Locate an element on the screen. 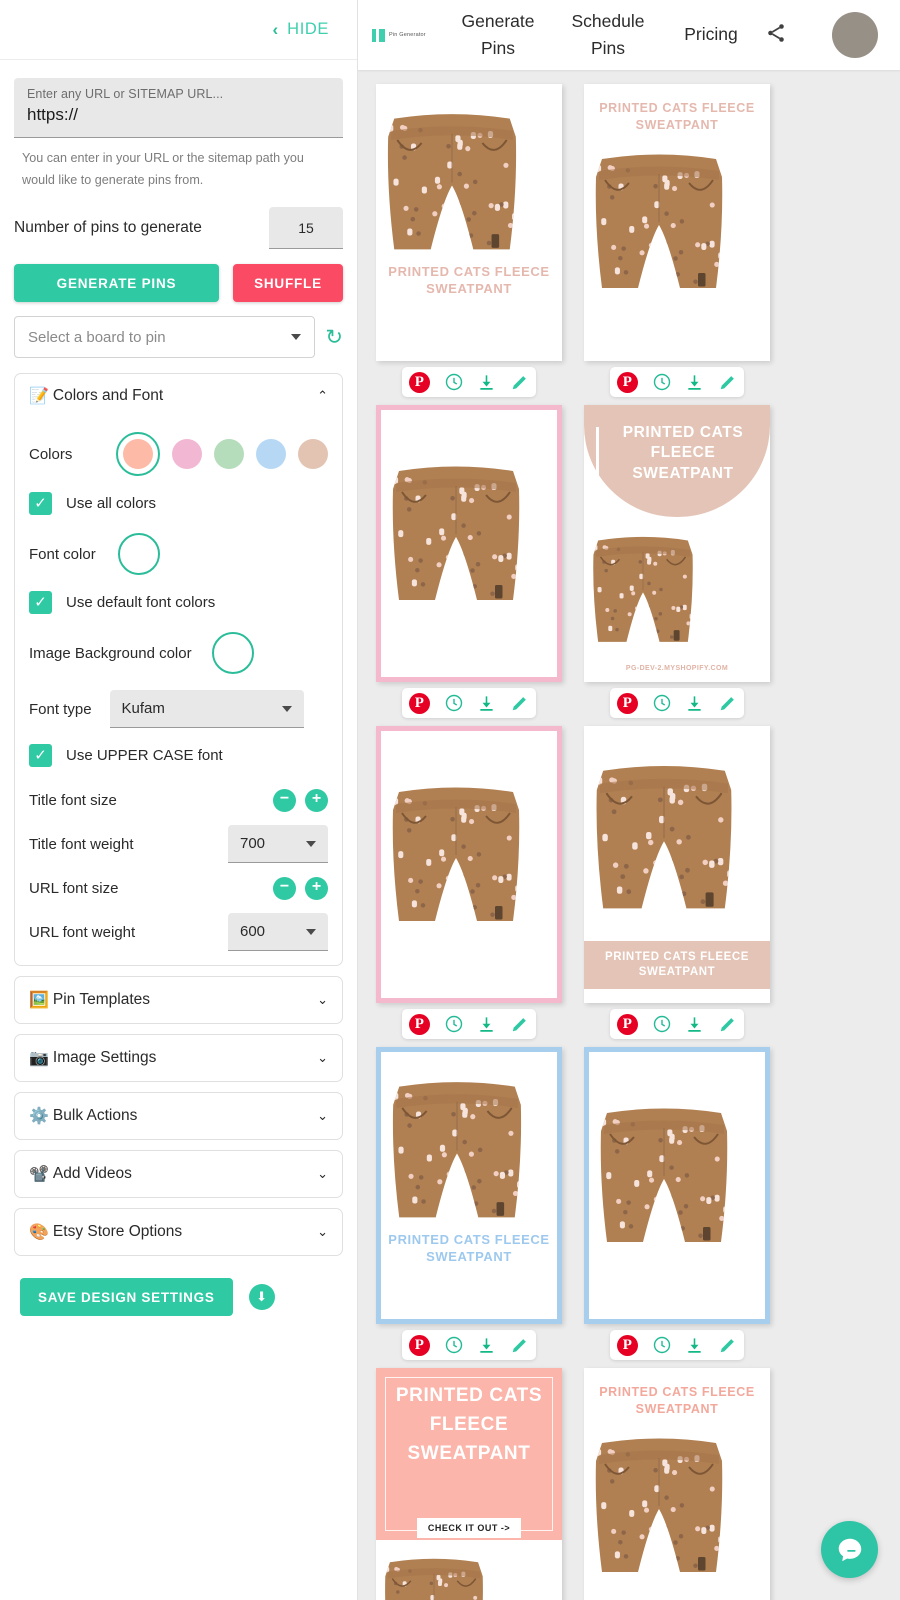 This screenshot has width=900, height=1600. panel-title: 📷 Image Settings is located at coordinates (92, 1058).